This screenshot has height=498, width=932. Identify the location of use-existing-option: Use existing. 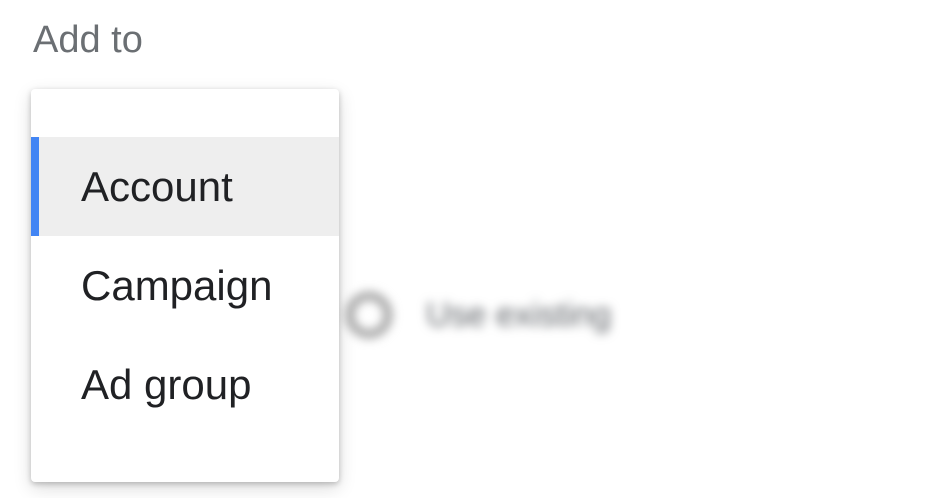
(478, 315).